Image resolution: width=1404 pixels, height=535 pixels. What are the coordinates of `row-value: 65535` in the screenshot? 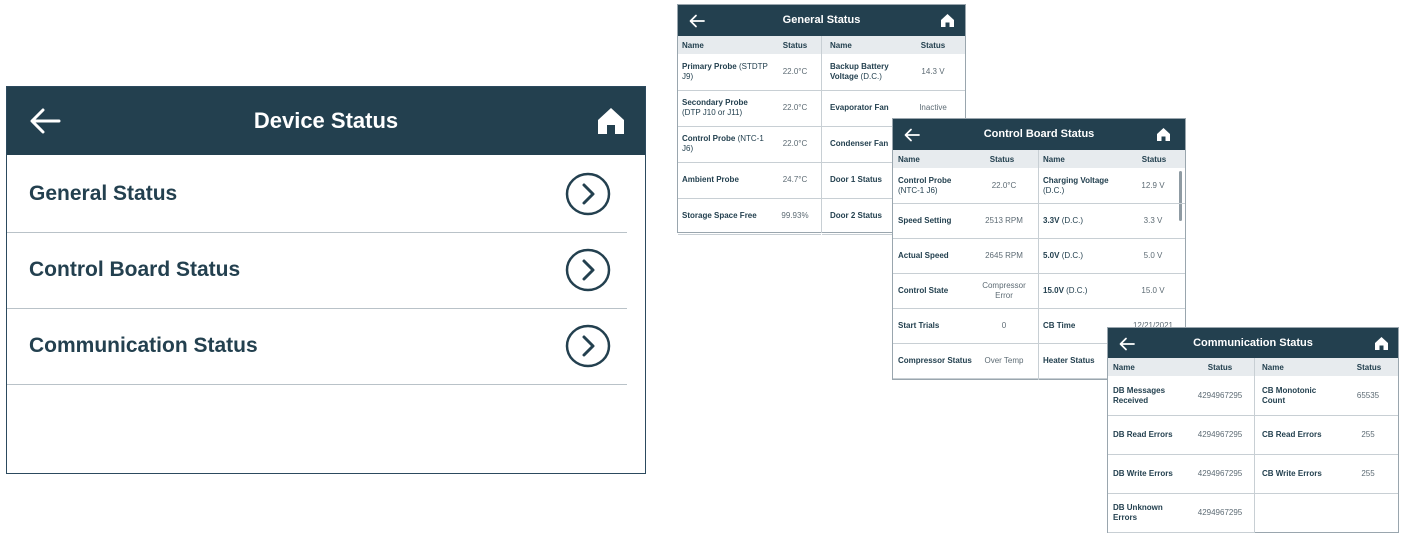 It's located at (1368, 395).